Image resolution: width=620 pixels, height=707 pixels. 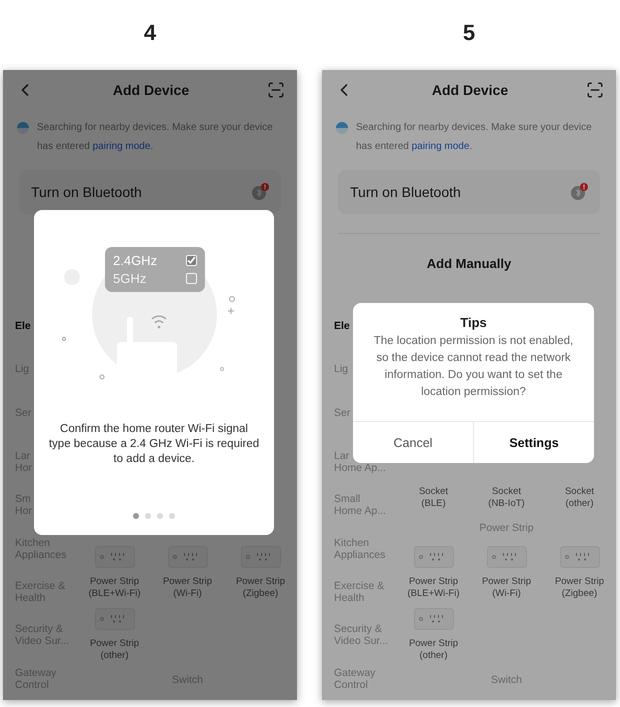 I want to click on category-heading: Switch, so click(x=506, y=680).